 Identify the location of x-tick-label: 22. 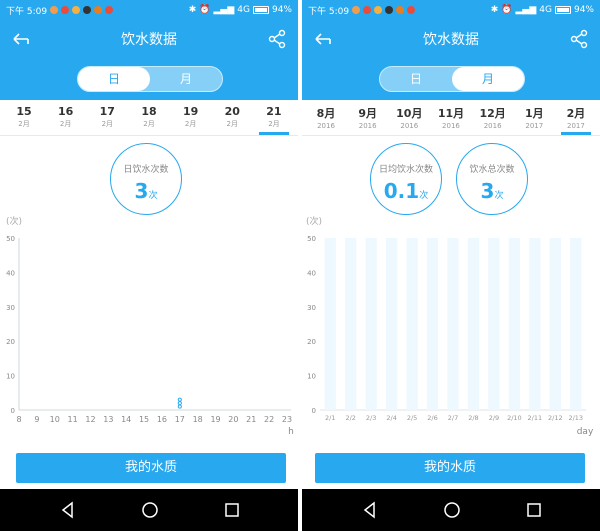
(269, 419).